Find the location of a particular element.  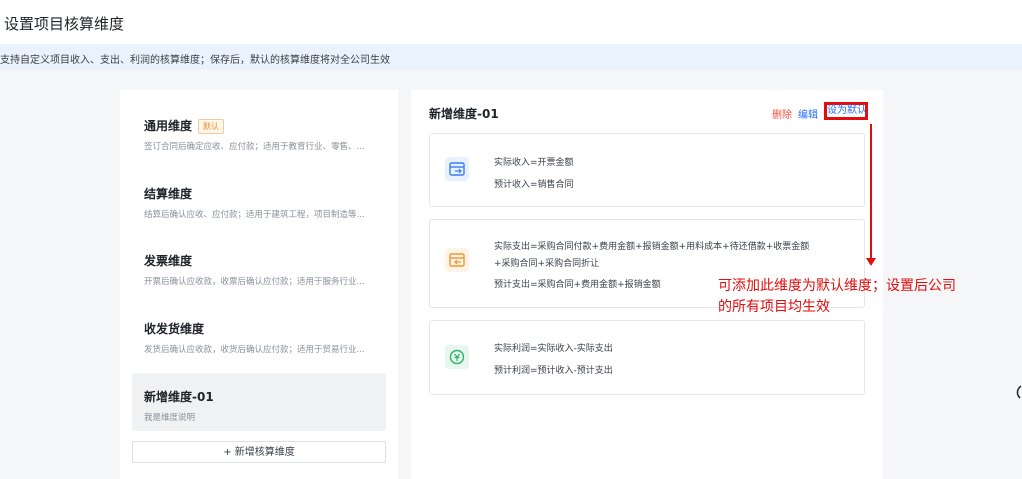

expected-income-formula: 预计收入=销售合同 is located at coordinates (534, 185).